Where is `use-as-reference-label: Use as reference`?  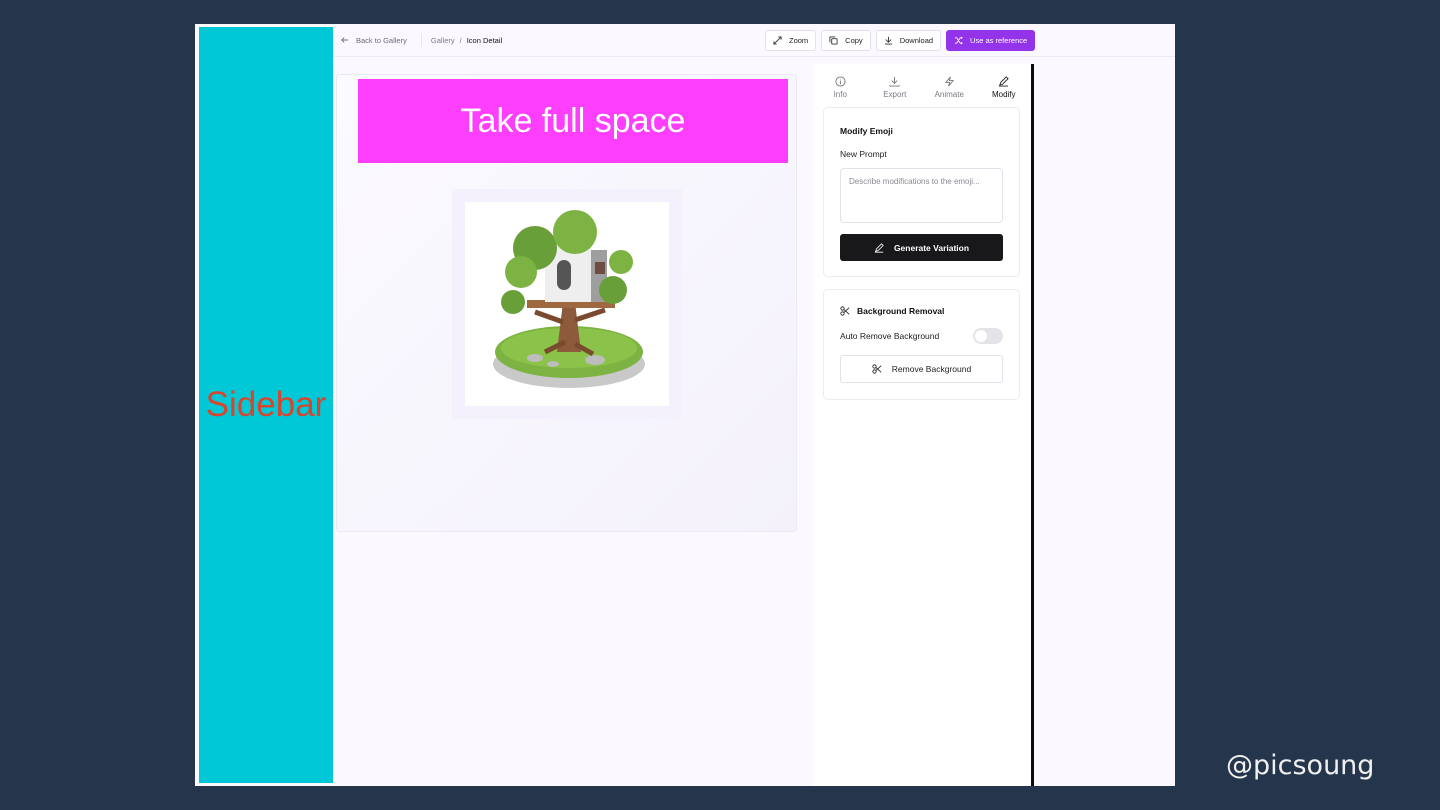
use-as-reference-label: Use as reference is located at coordinates (999, 40).